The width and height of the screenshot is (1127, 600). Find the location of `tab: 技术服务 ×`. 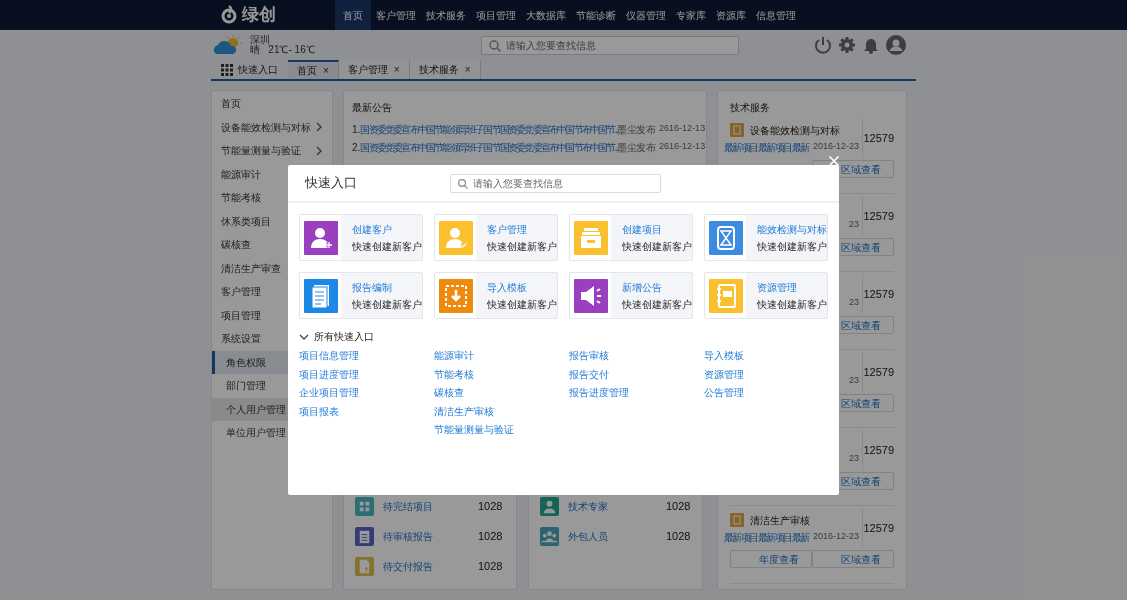

tab: 技术服务 × is located at coordinates (445, 69).